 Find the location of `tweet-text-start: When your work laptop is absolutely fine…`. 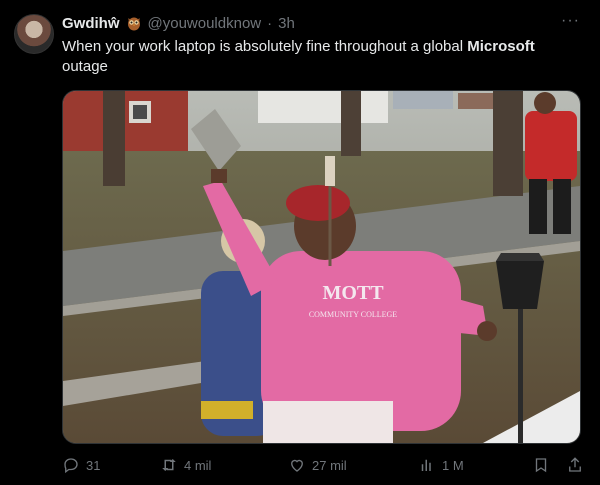

tweet-text-start: When your work laptop is absolutely fine… is located at coordinates (265, 46).